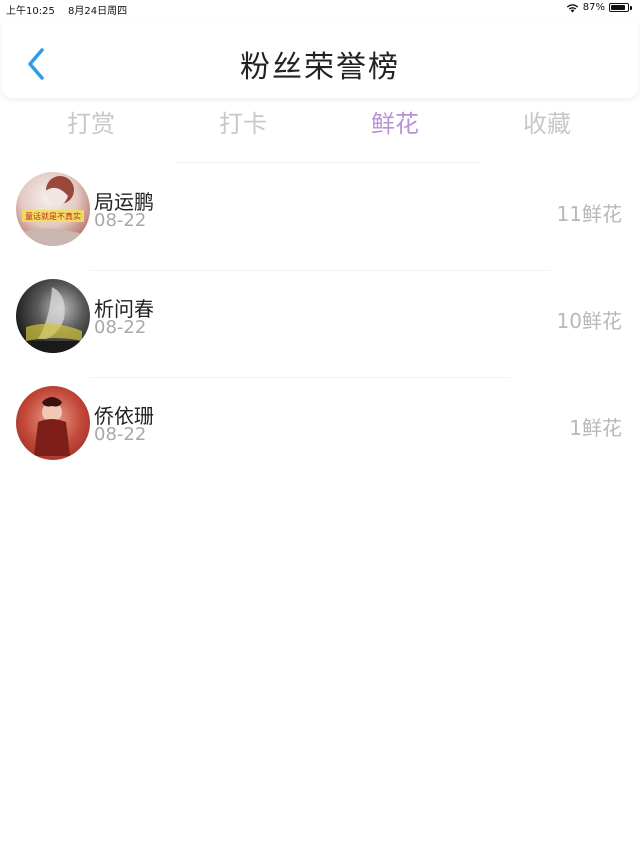  I want to click on tab-tip: 打赏, so click(91, 121).